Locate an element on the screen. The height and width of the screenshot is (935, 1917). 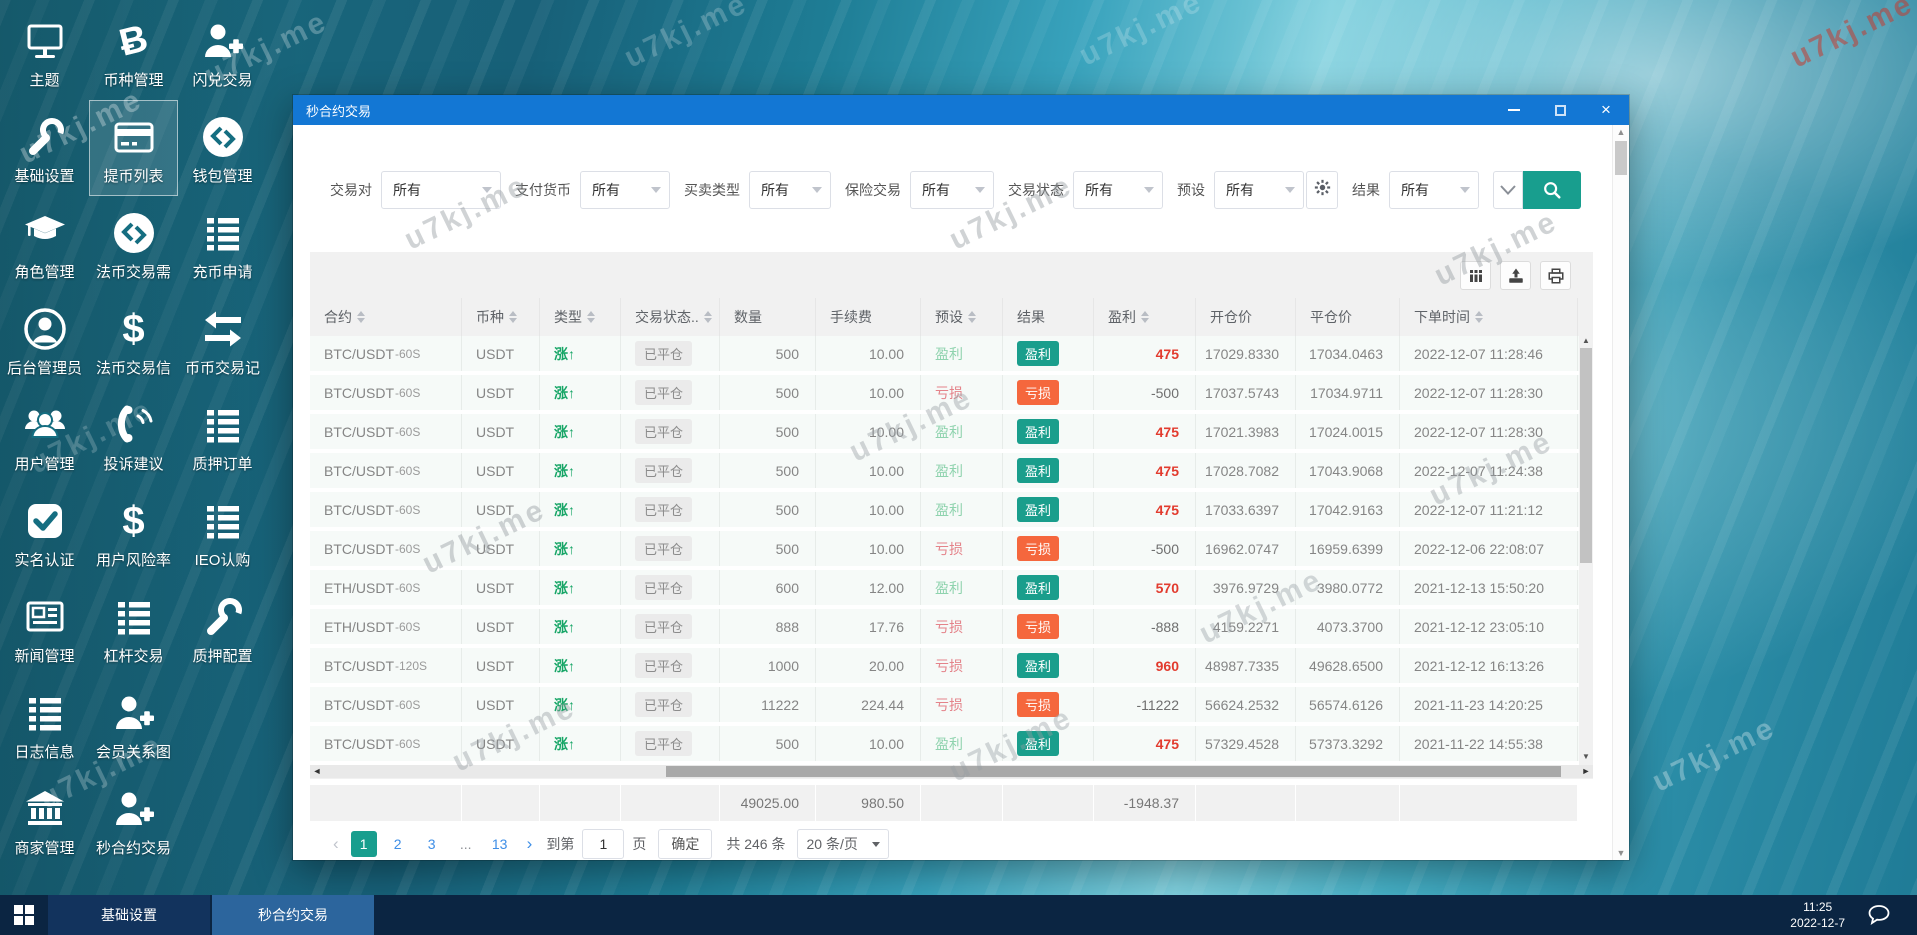
column-header-结果: 结果 is located at coordinates (1048, 317).